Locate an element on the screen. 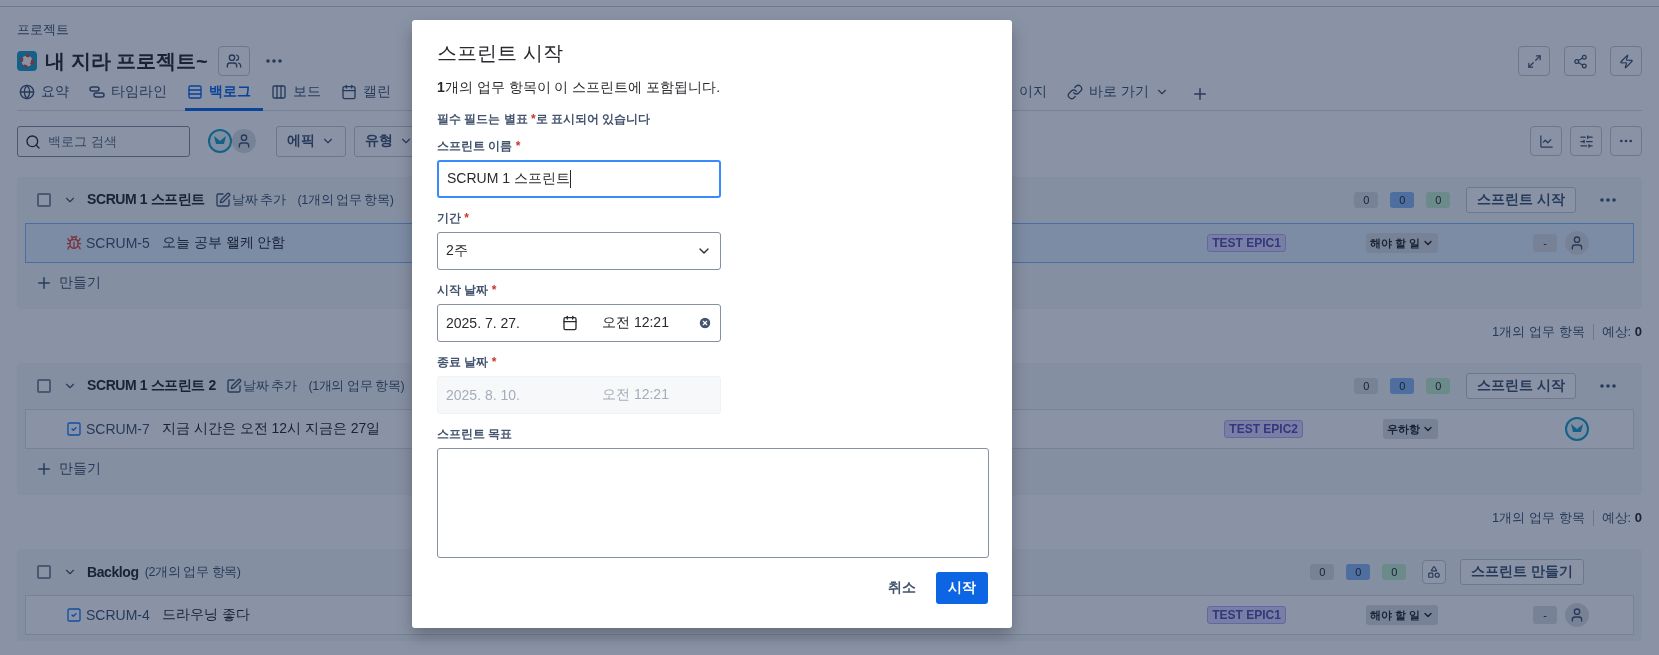  field-label: 스프린트 목표 is located at coordinates (475, 434).